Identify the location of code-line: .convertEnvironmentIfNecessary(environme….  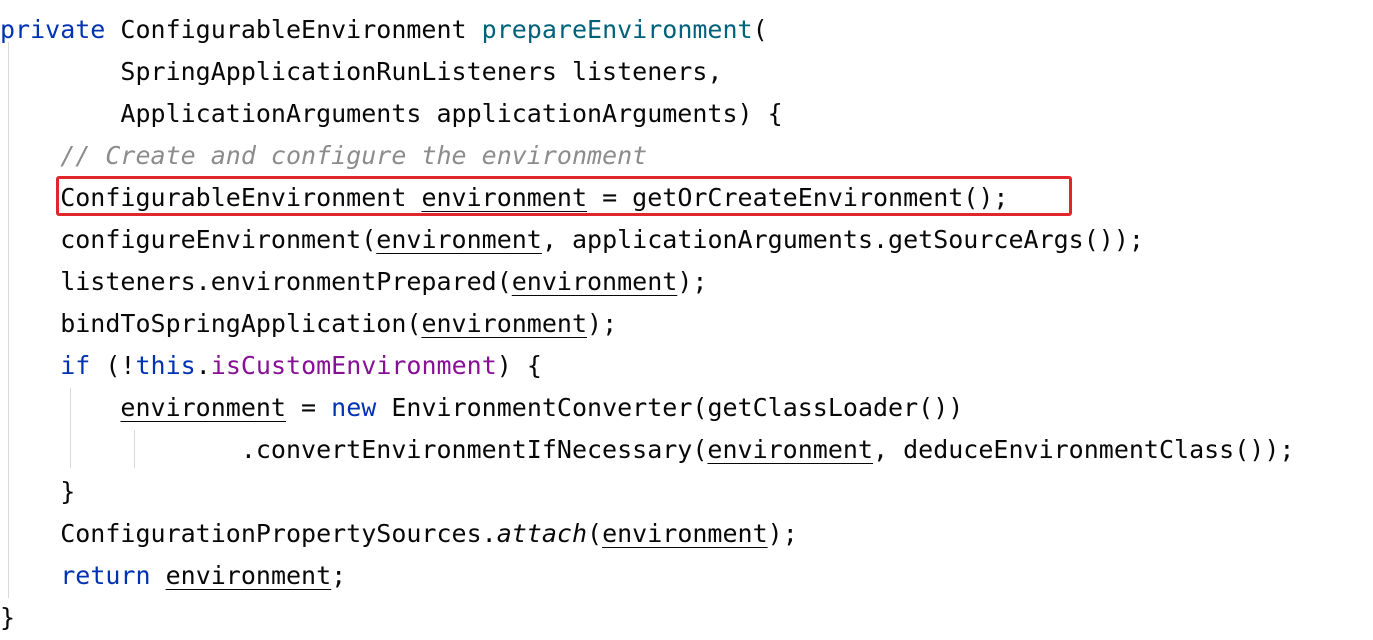
(647, 450).